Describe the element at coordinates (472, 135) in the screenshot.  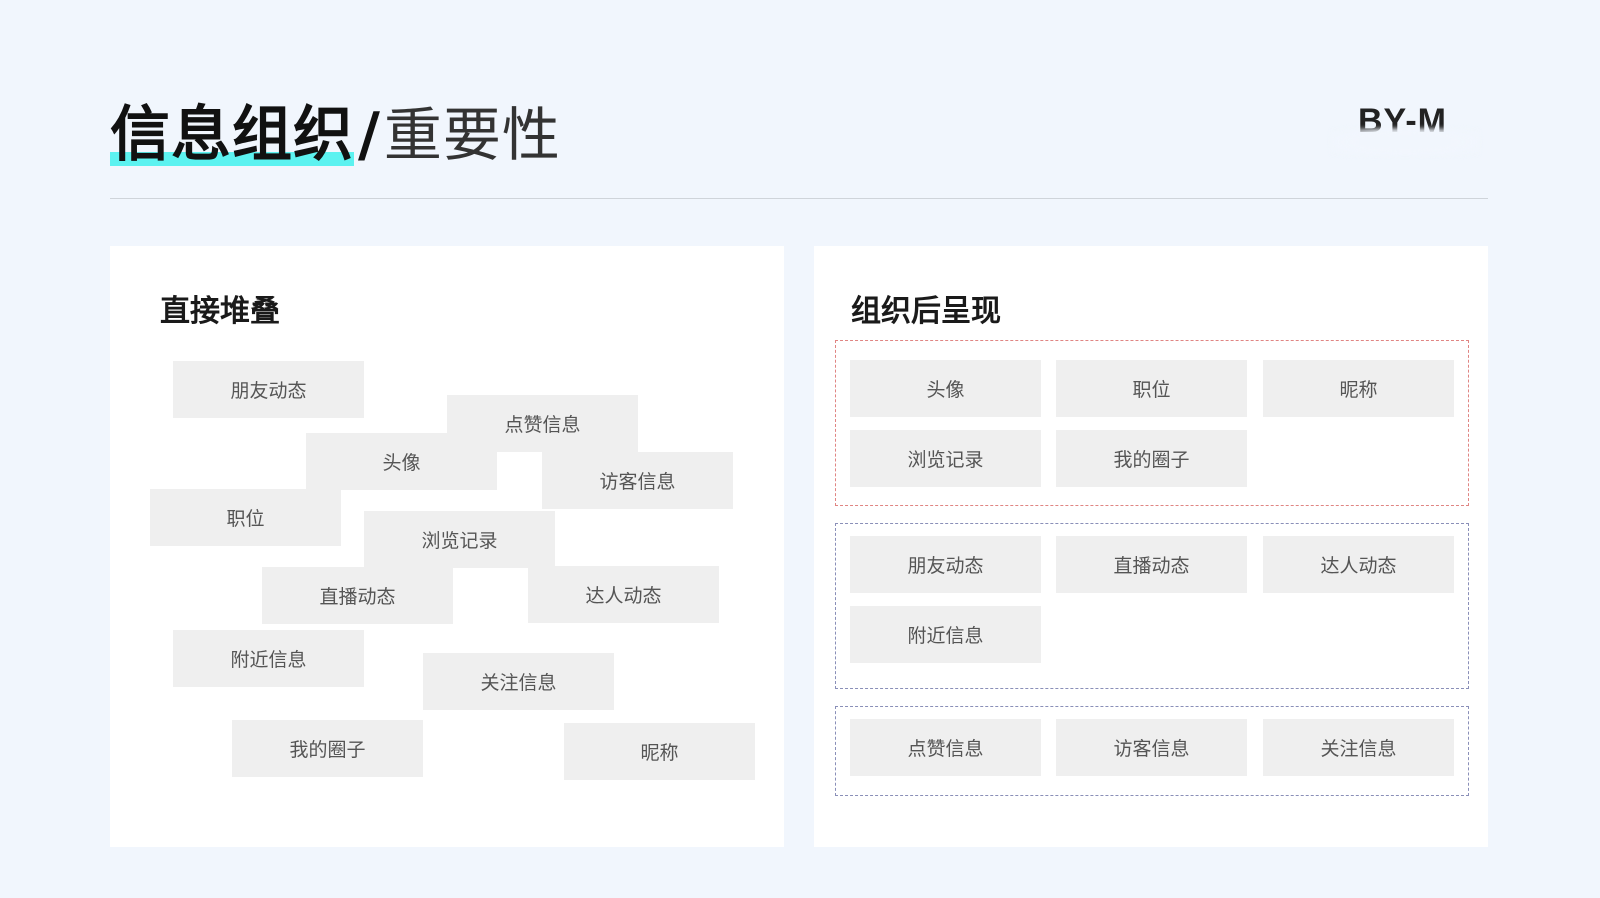
I see `title-sub: 重要性` at that location.